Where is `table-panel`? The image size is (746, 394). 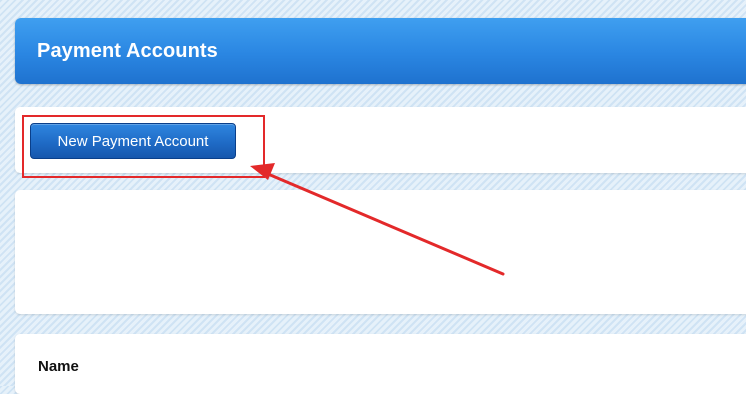
table-panel is located at coordinates (380, 364).